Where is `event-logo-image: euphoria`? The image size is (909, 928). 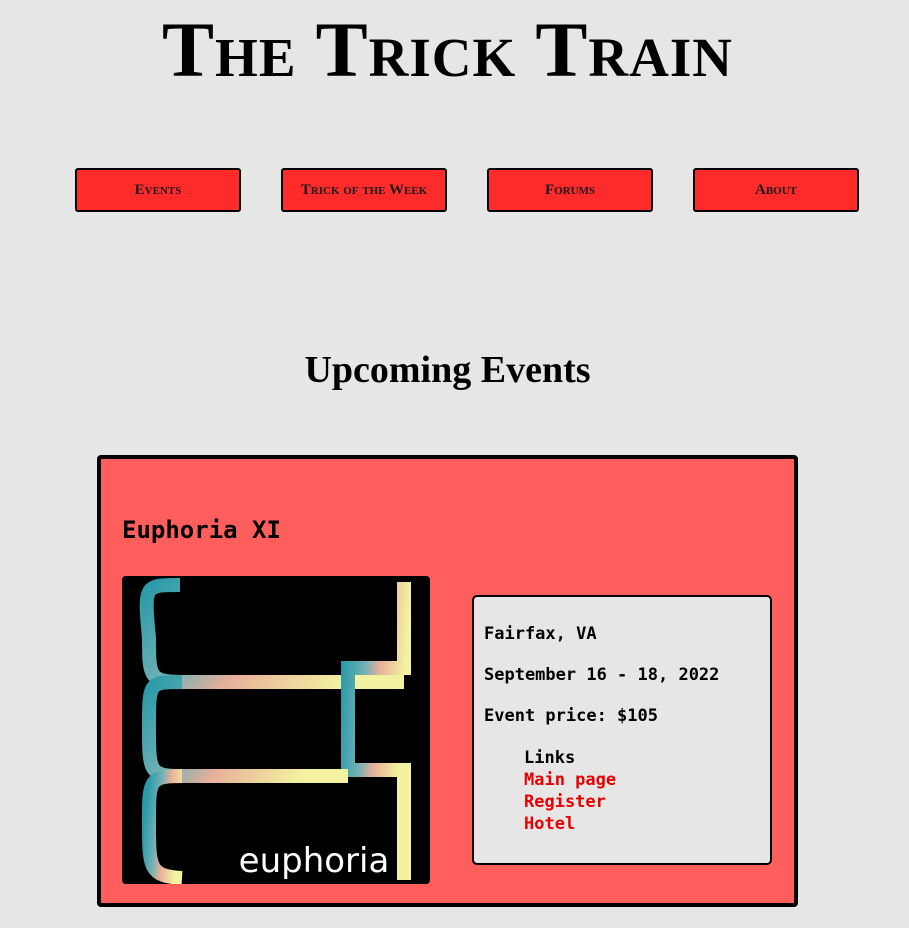 event-logo-image: euphoria is located at coordinates (276, 730).